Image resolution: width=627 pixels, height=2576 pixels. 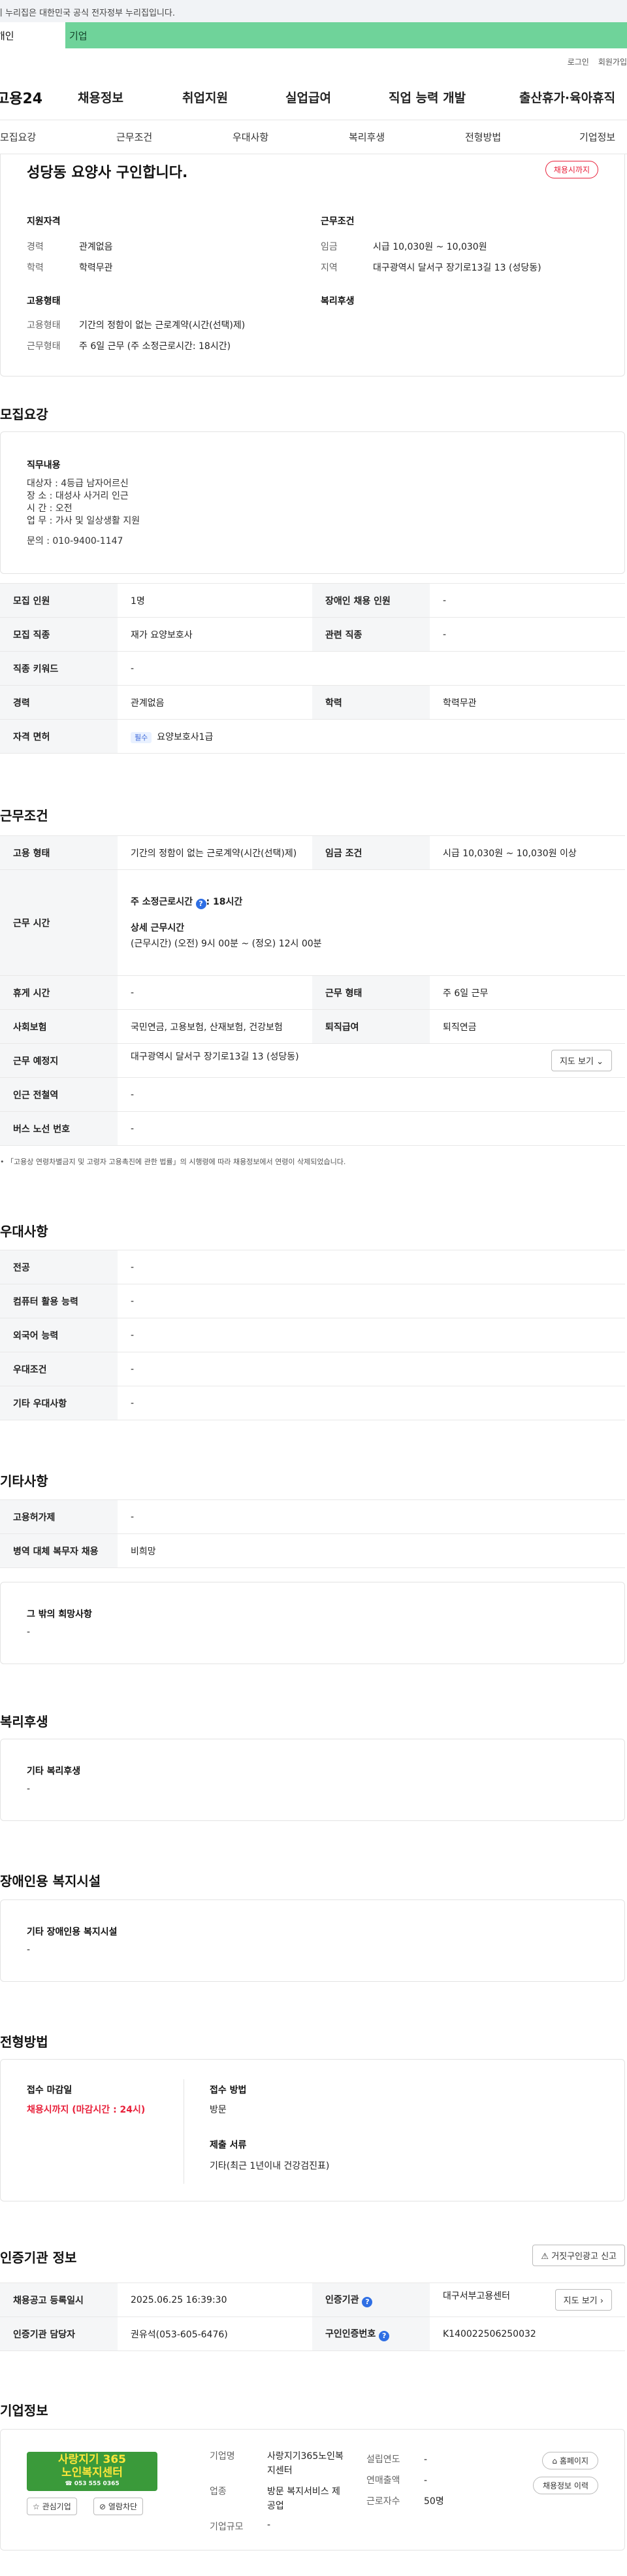 What do you see at coordinates (565, 2486) in the screenshot?
I see `job-history-button: 채용정보 이력` at bounding box center [565, 2486].